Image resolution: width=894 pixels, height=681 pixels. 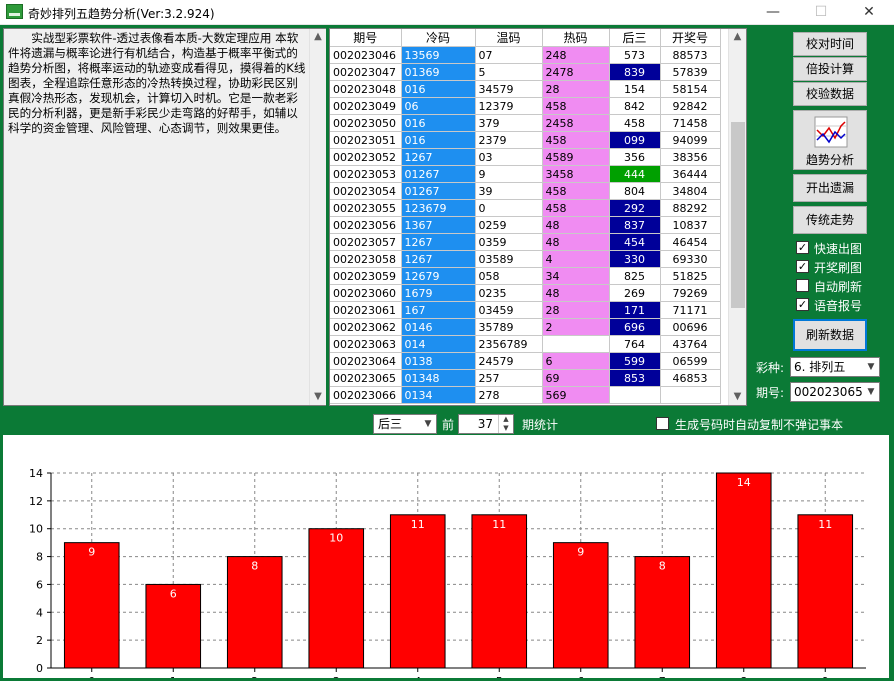 What do you see at coordinates (486, 424) in the screenshot?
I see `period-count-stepper: 37 ▲ ▼` at bounding box center [486, 424].